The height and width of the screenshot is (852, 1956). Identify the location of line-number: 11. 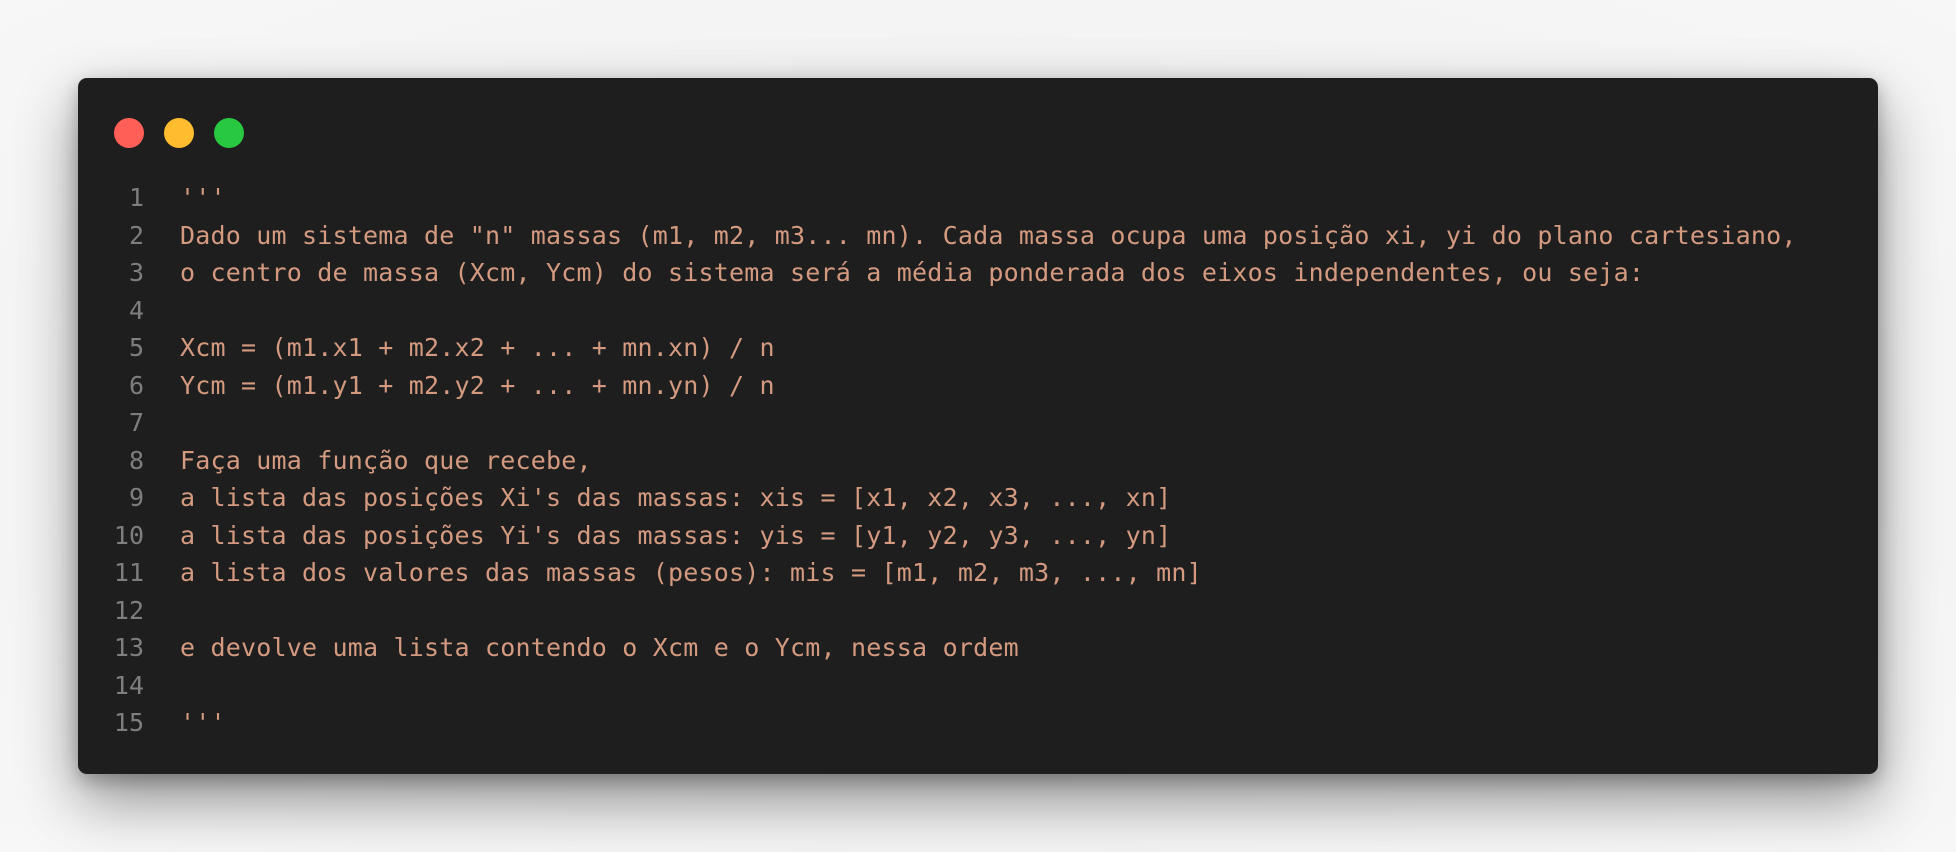
(128, 572).